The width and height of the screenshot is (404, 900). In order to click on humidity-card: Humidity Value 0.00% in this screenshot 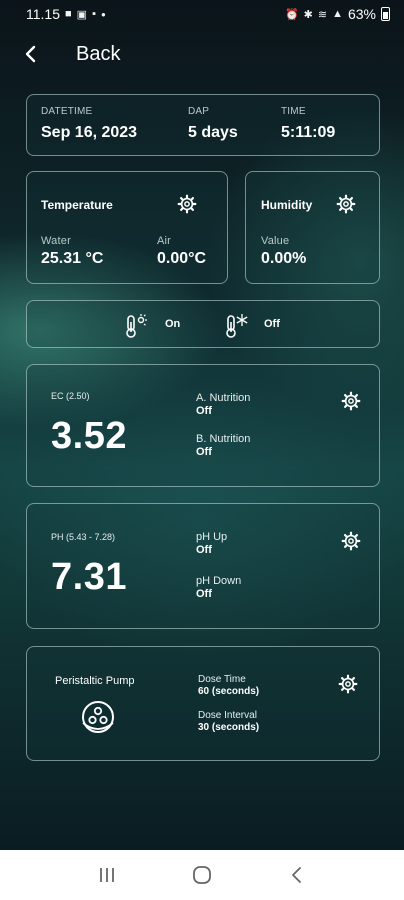, I will do `click(312, 227)`.